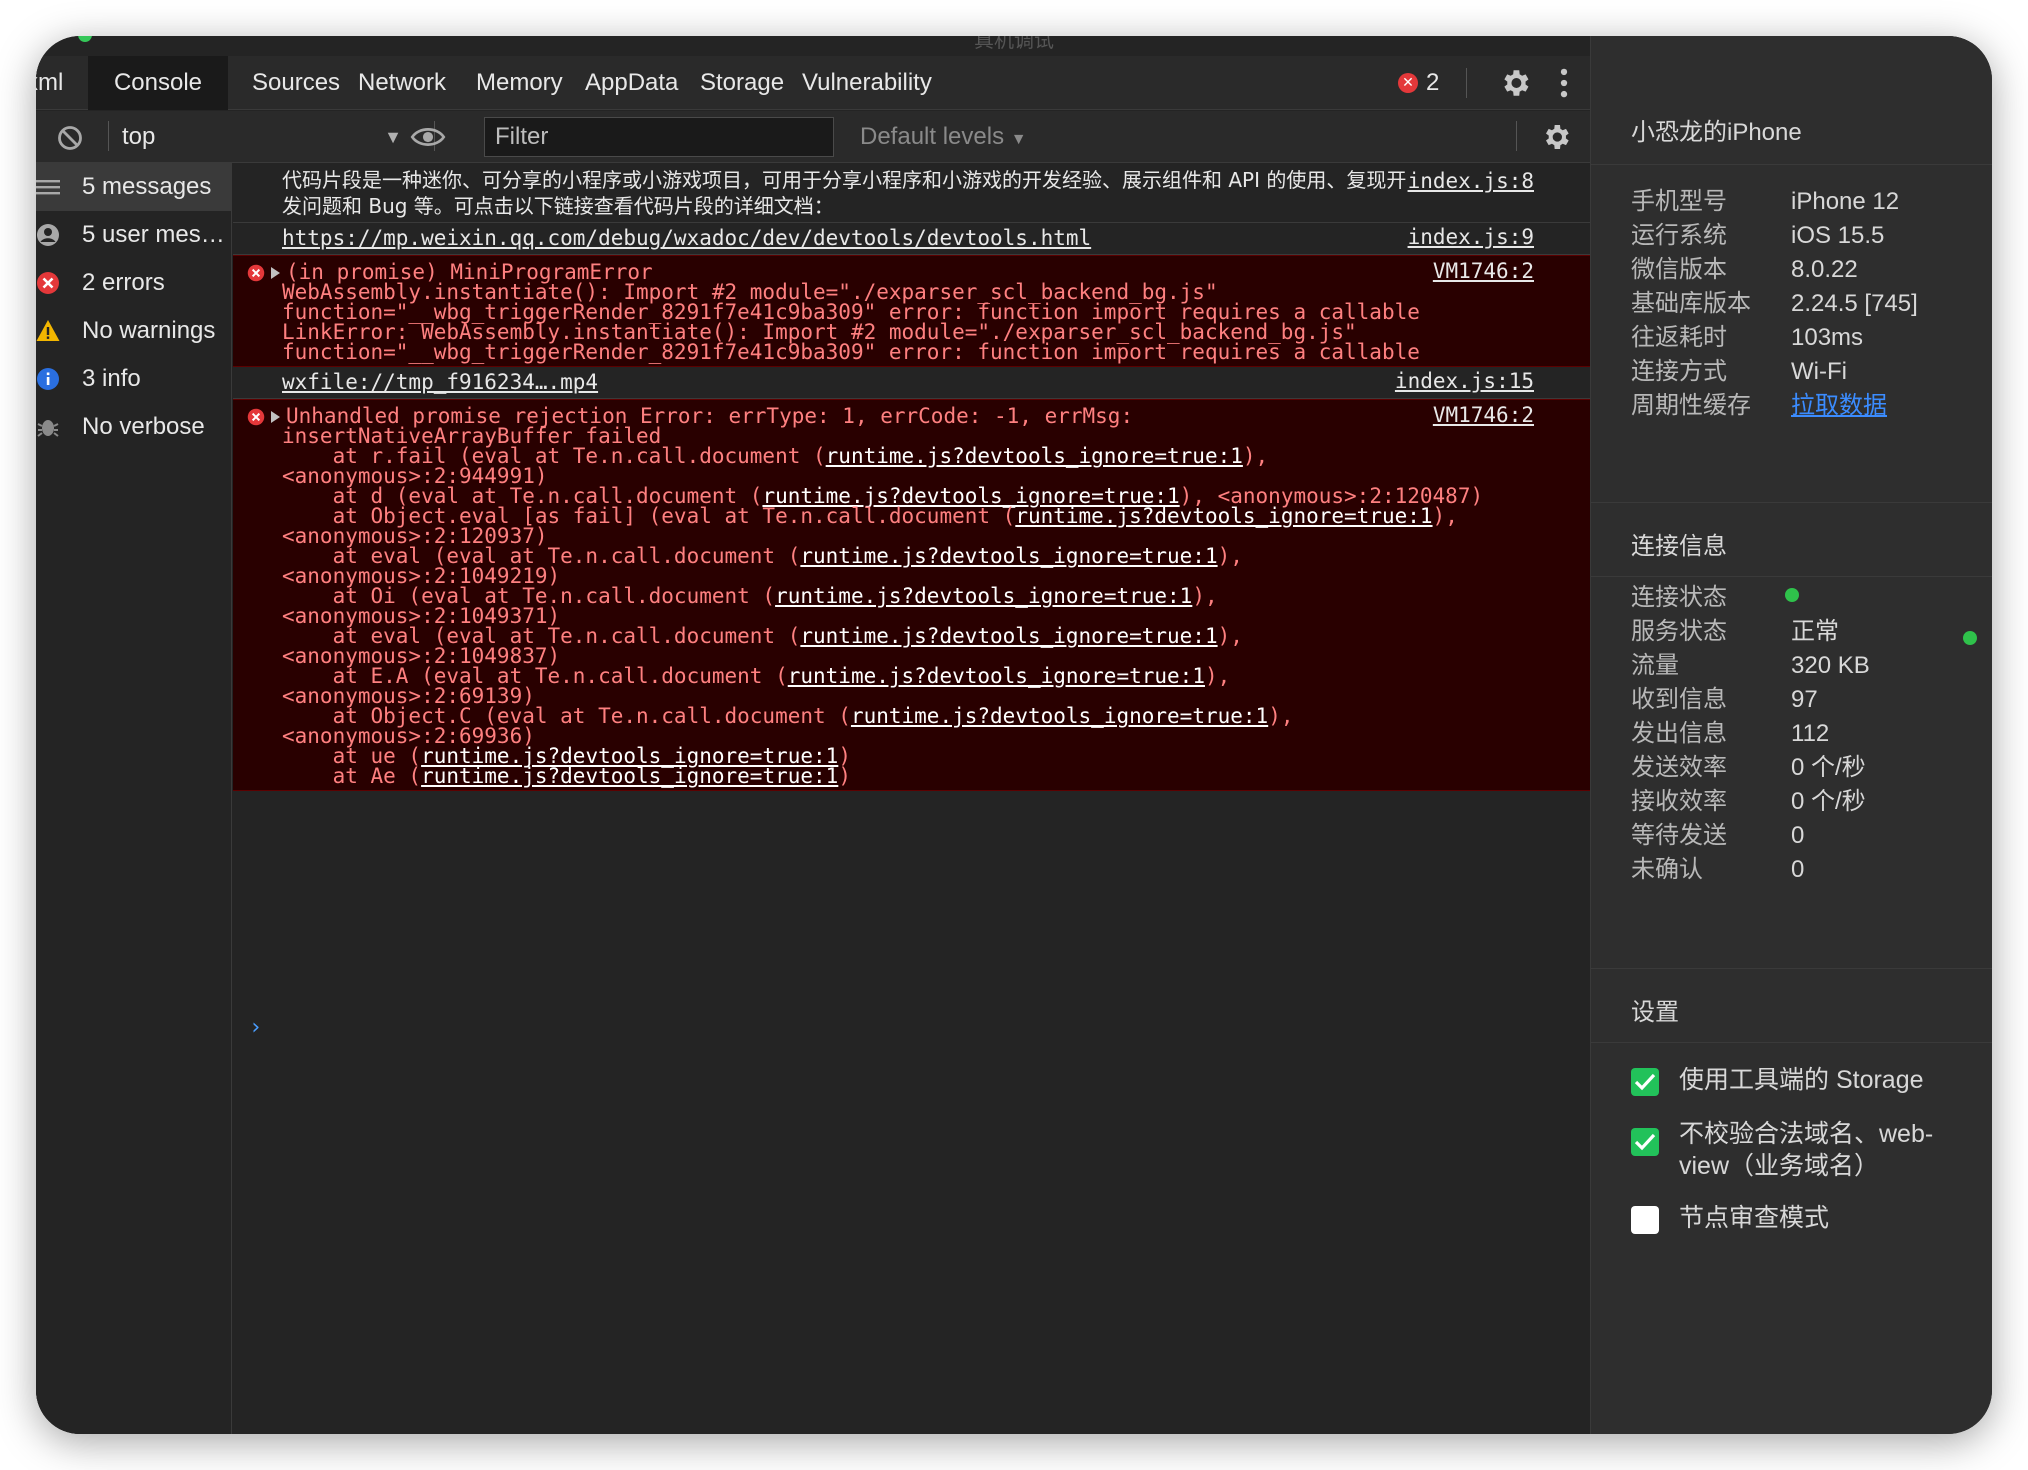 Image resolution: width=2028 pixels, height=1470 pixels. I want to click on sidebar-item-user-messages: 5 user messages, so click(134, 235).